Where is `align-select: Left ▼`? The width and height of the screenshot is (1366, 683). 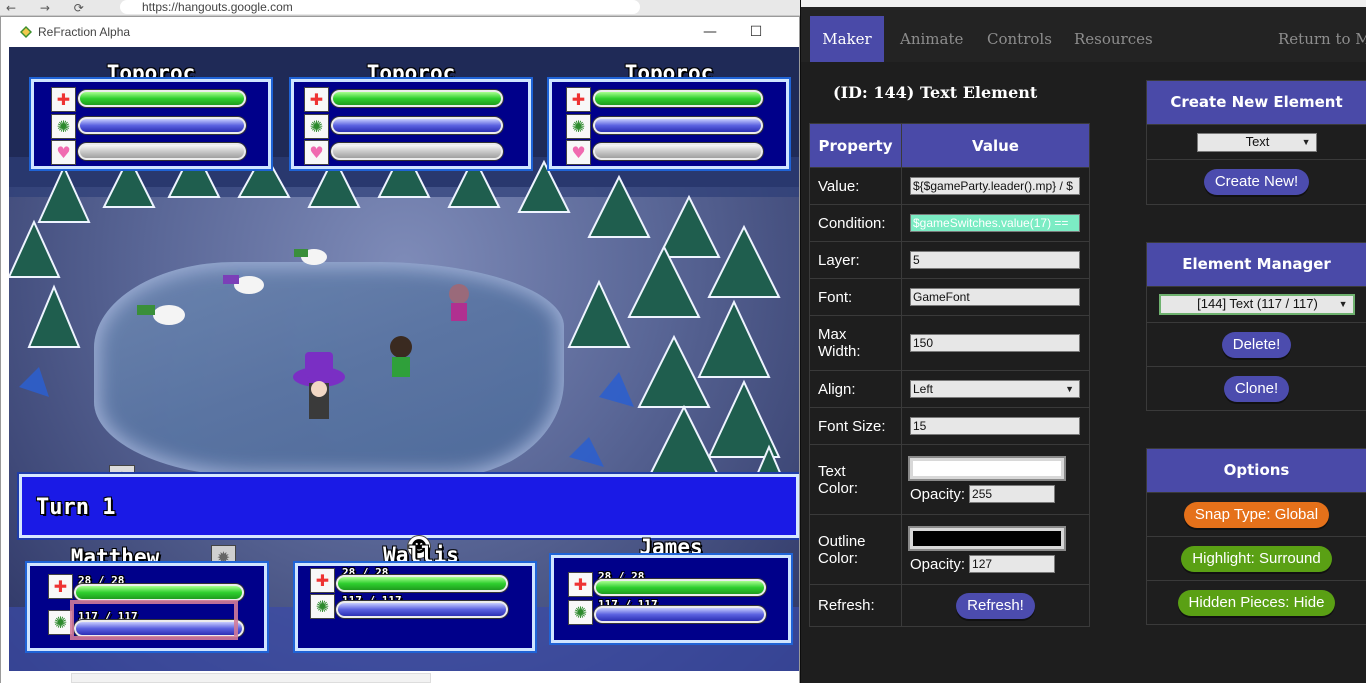
align-select: Left ▼ is located at coordinates (995, 389).